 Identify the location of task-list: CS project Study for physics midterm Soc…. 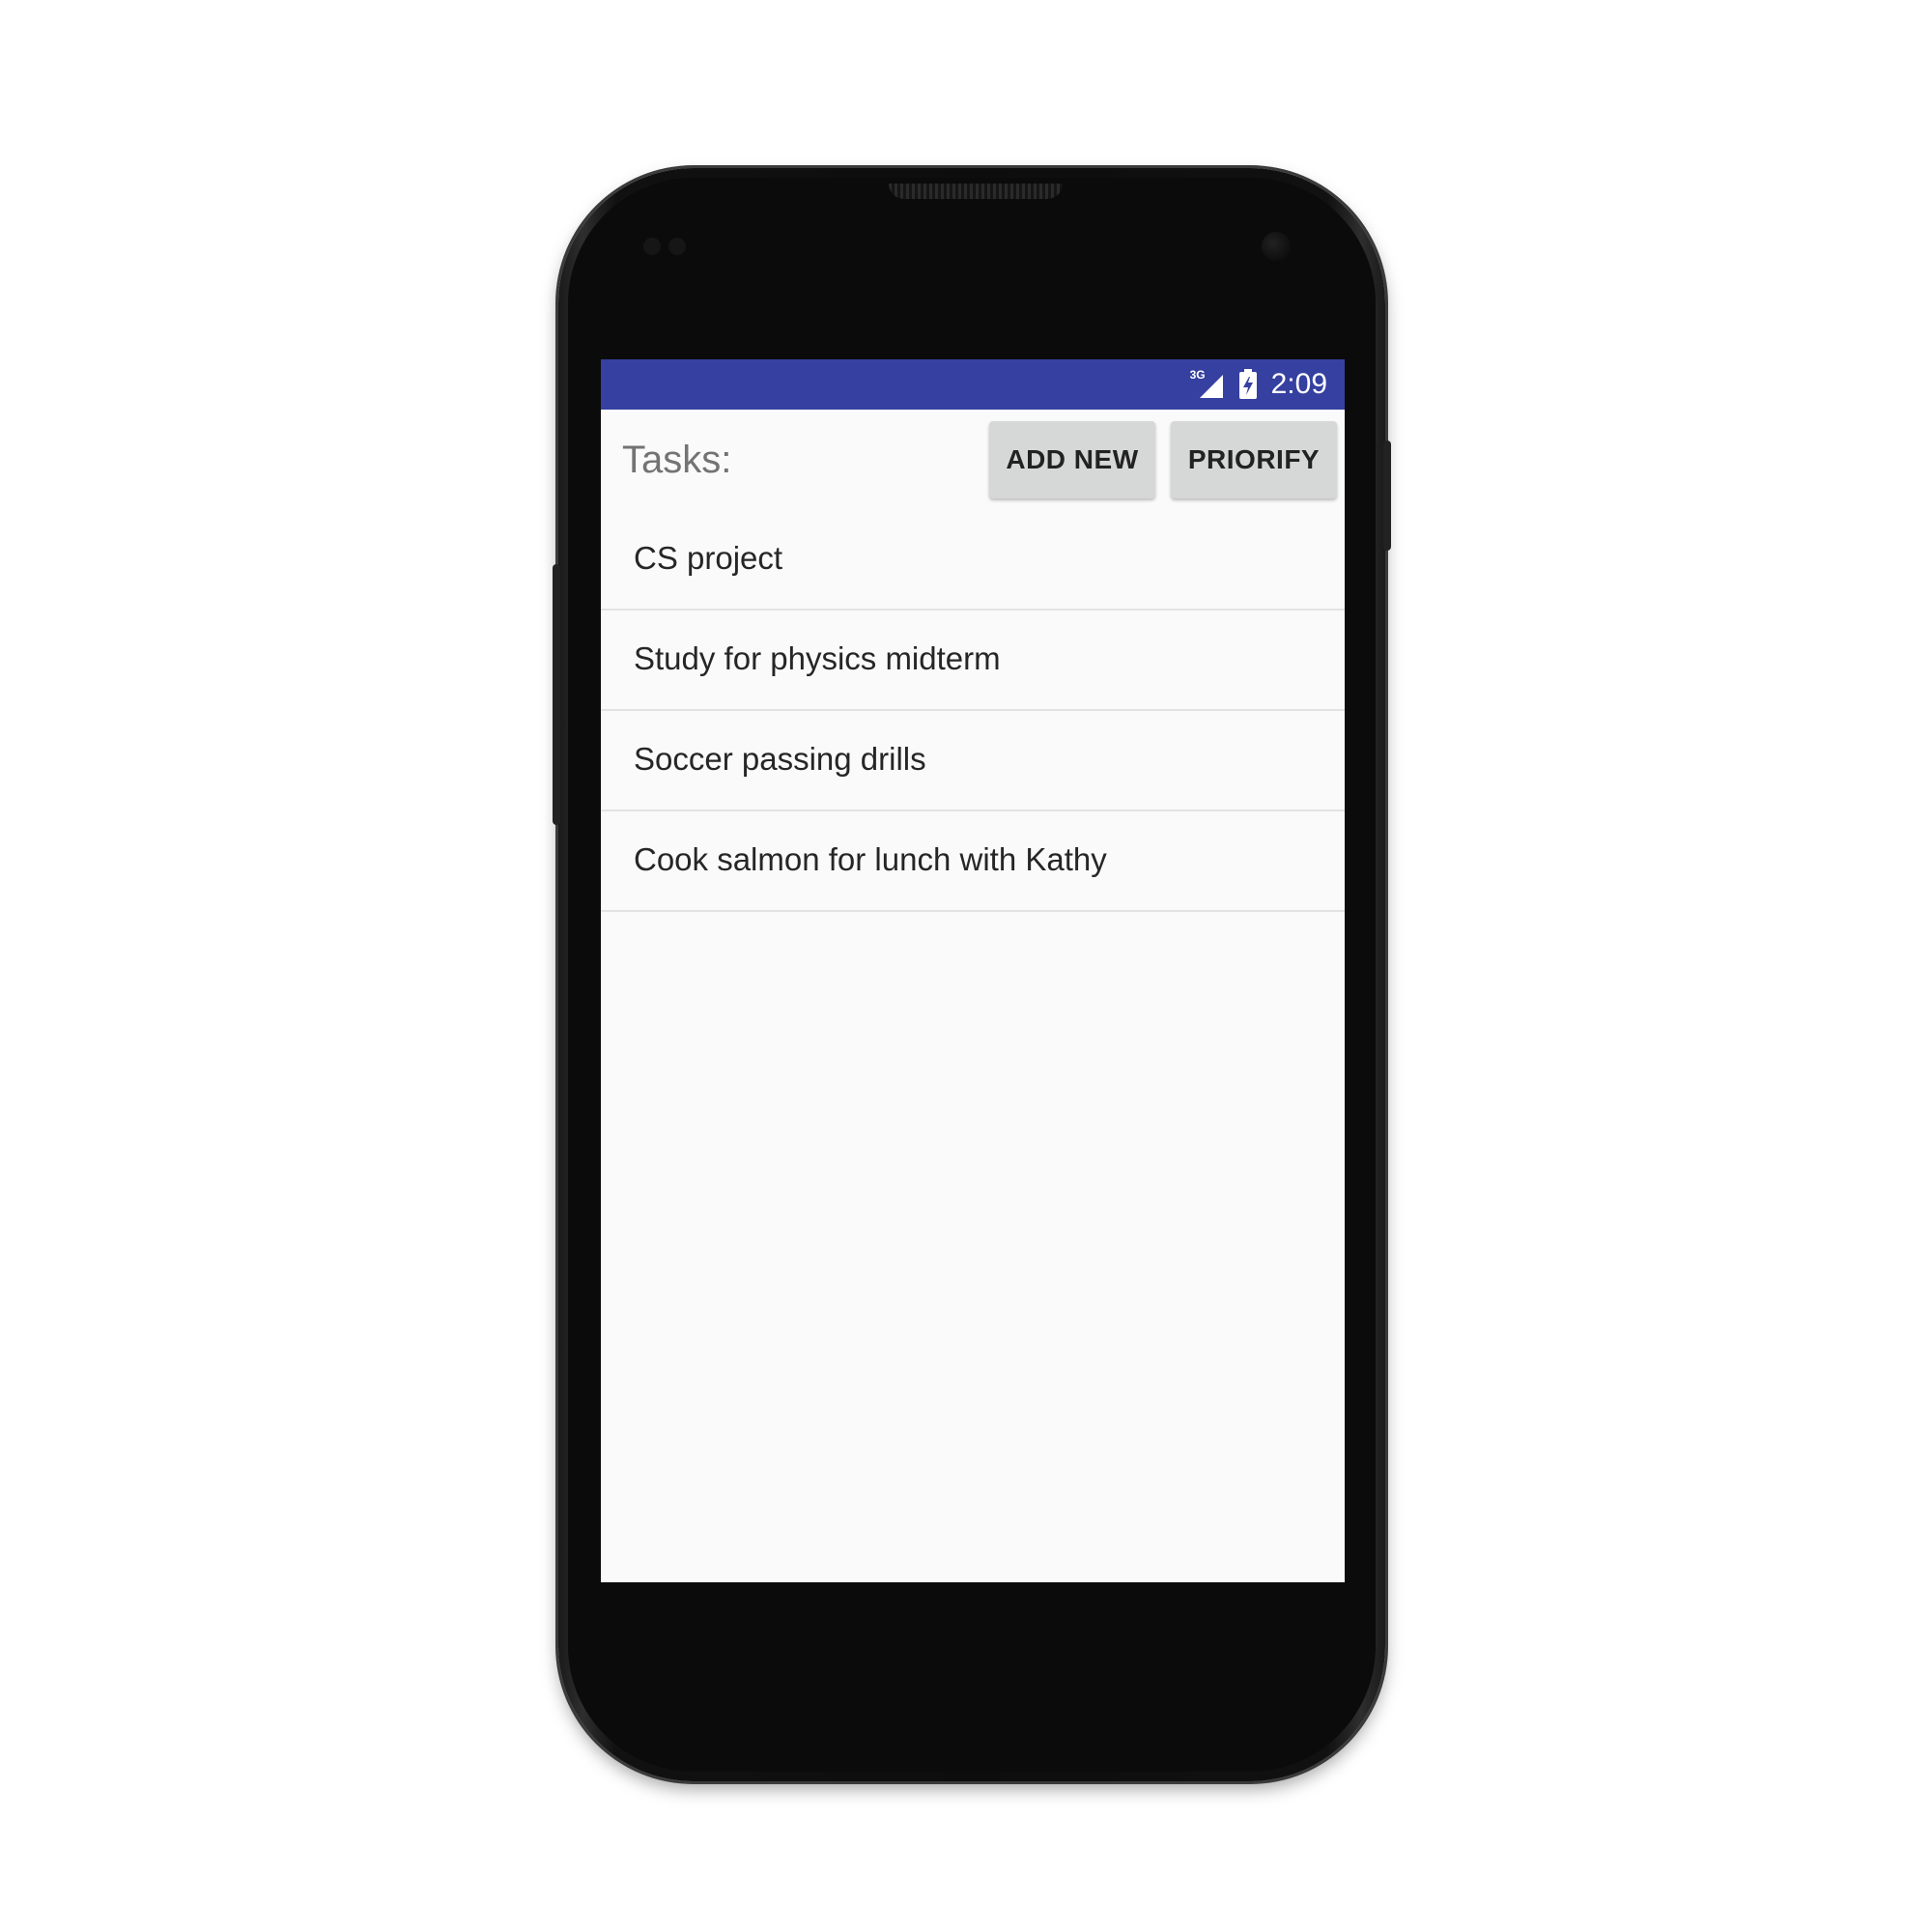
(973, 711).